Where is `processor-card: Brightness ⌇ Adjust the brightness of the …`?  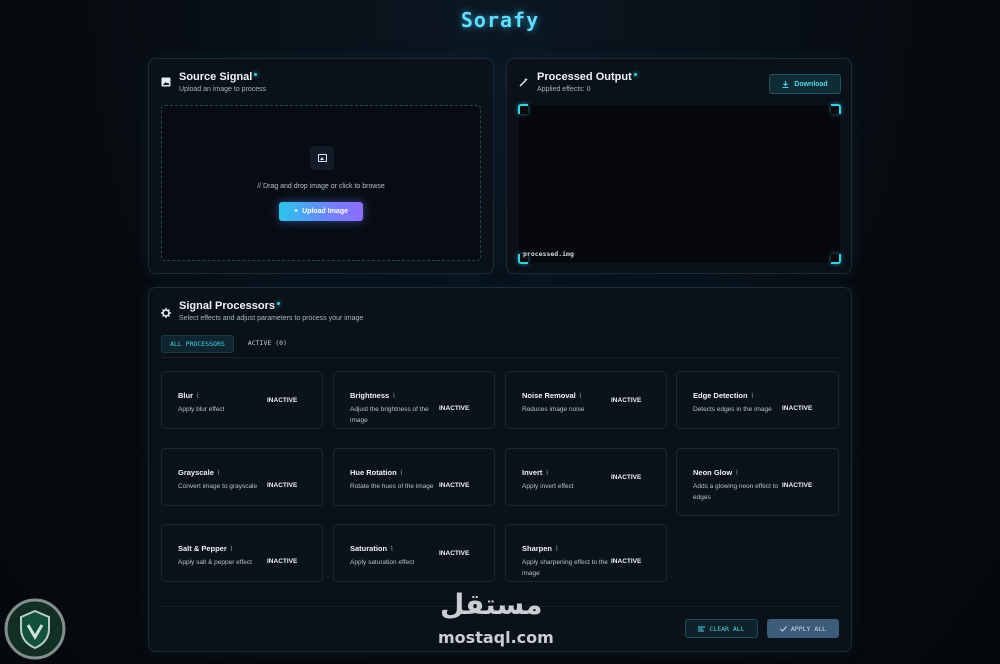
processor-card: Brightness ⌇ Adjust the brightness of the … is located at coordinates (414, 400).